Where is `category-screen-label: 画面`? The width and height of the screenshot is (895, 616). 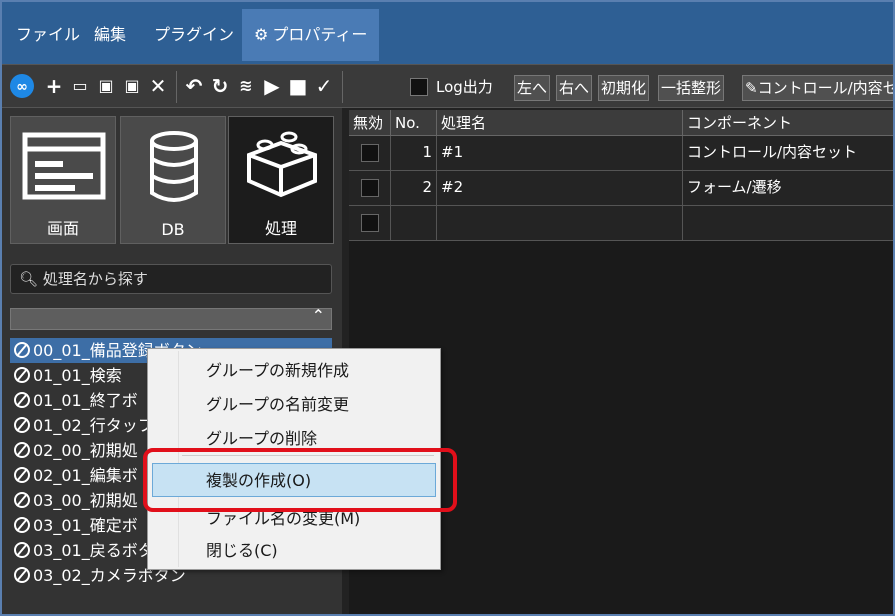 category-screen-label: 画面 is located at coordinates (62, 228).